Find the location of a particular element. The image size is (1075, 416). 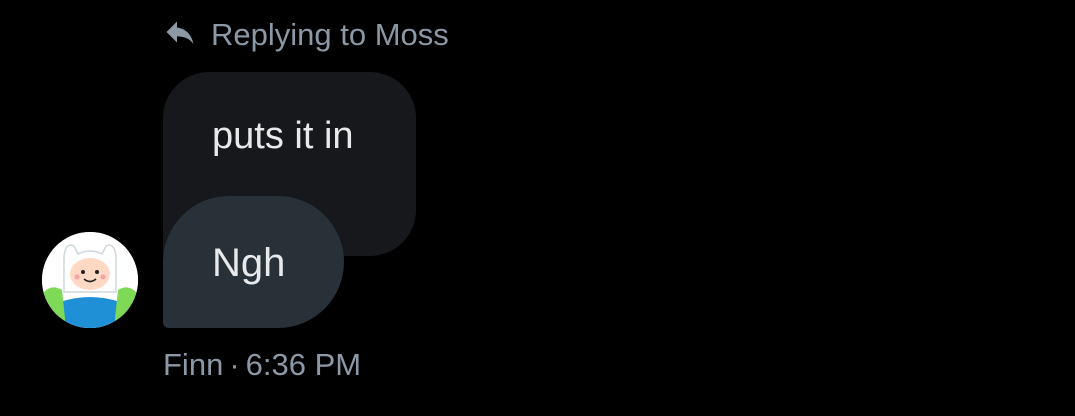

sender-name: Finn is located at coordinates (193, 364).